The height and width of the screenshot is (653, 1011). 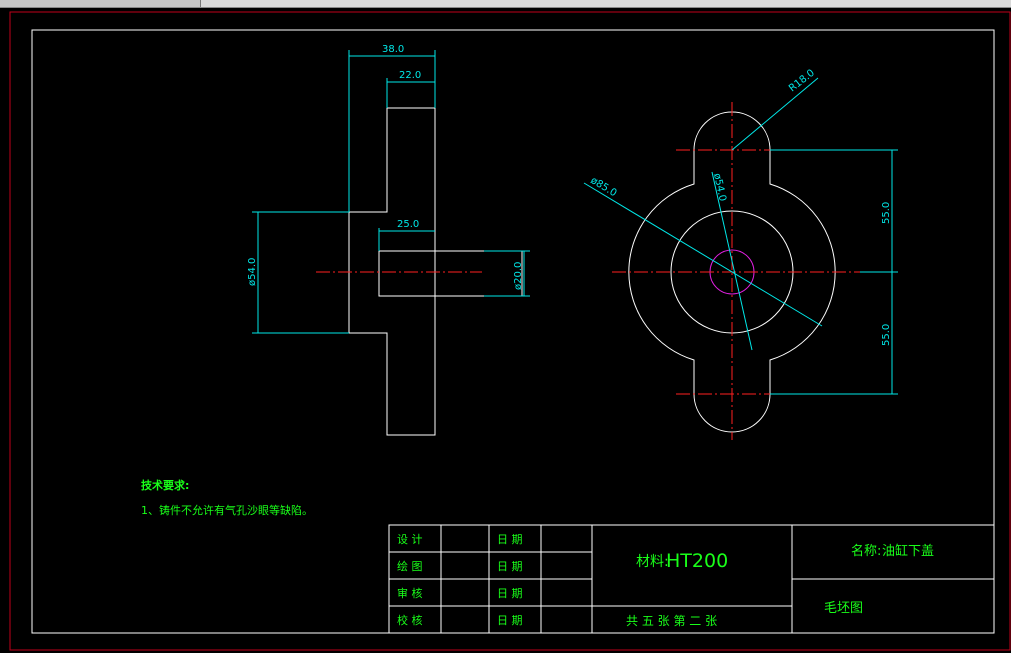 What do you see at coordinates (671, 621) in the screenshot?
I see `sheet-info: 共 五 张 第 二 张` at bounding box center [671, 621].